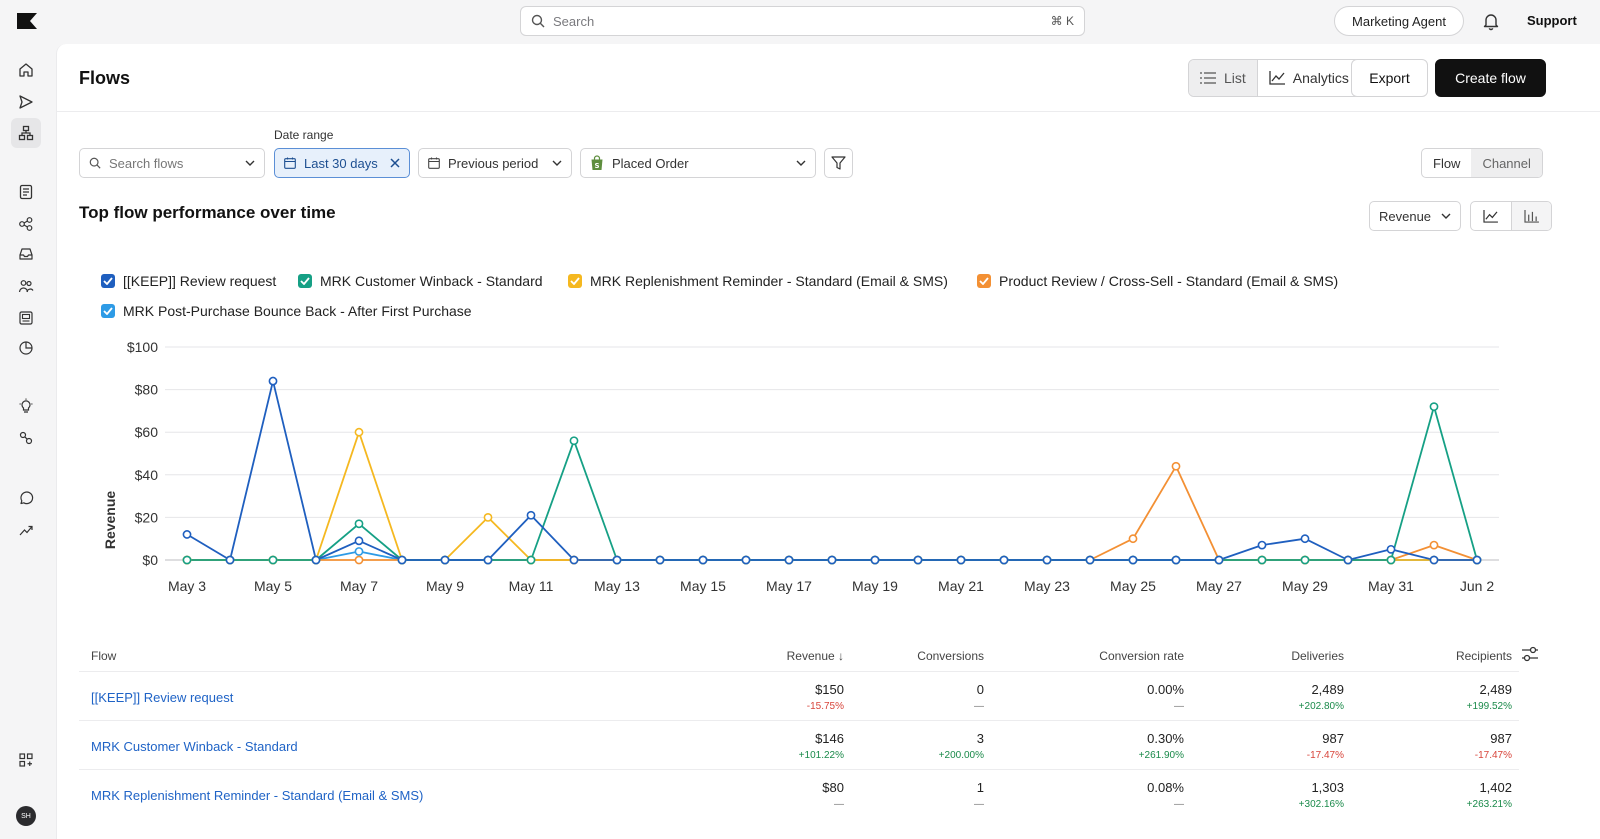 This screenshot has width=1600, height=839. I want to click on column-settings-icon, so click(1530, 654).